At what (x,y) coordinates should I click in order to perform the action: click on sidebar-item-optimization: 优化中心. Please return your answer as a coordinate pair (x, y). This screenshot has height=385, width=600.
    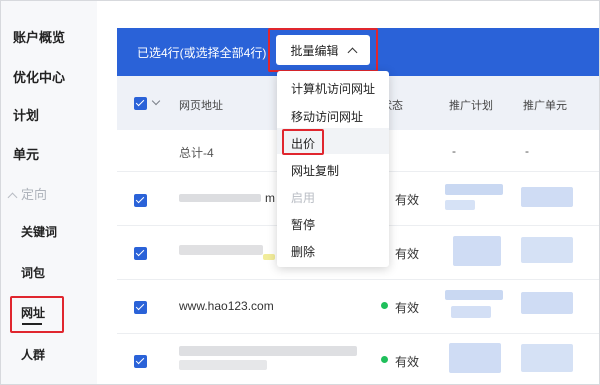
    Looking at the image, I should click on (39, 76).